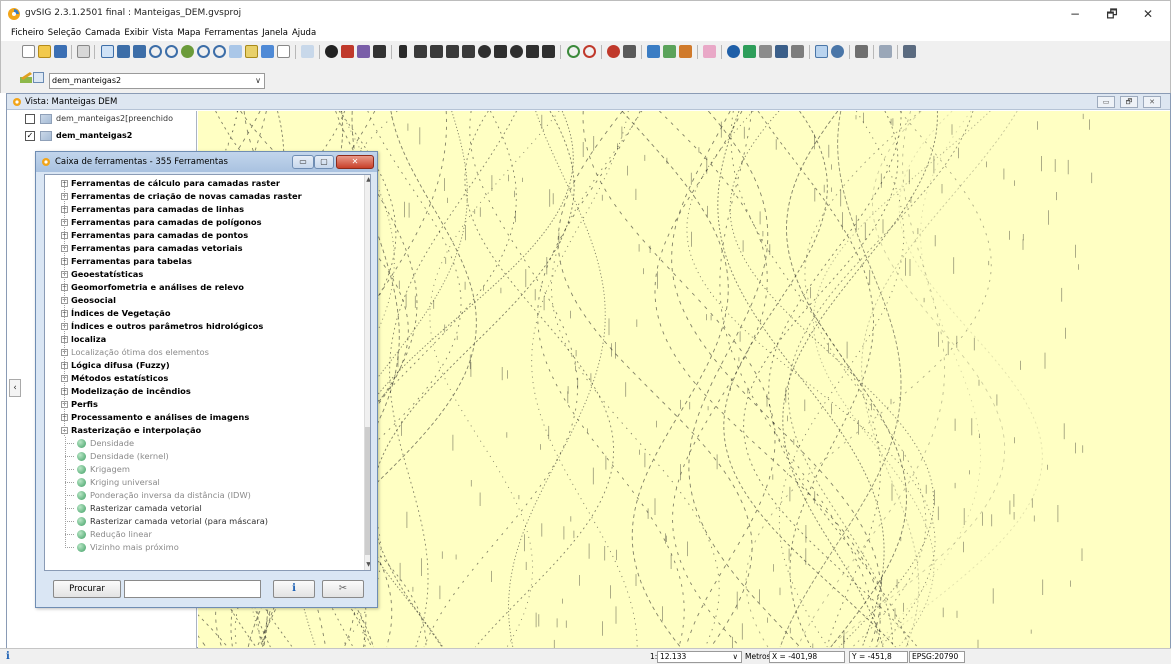  Describe the element at coordinates (343, 589) in the screenshot. I see `tools-button: ✂` at that location.